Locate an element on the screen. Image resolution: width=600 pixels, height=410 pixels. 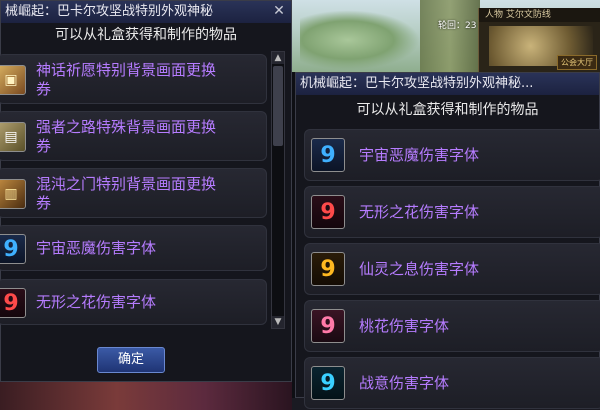
minimap: 人物 艾尔文防线 公会大厅 is located at coordinates (539, 40).